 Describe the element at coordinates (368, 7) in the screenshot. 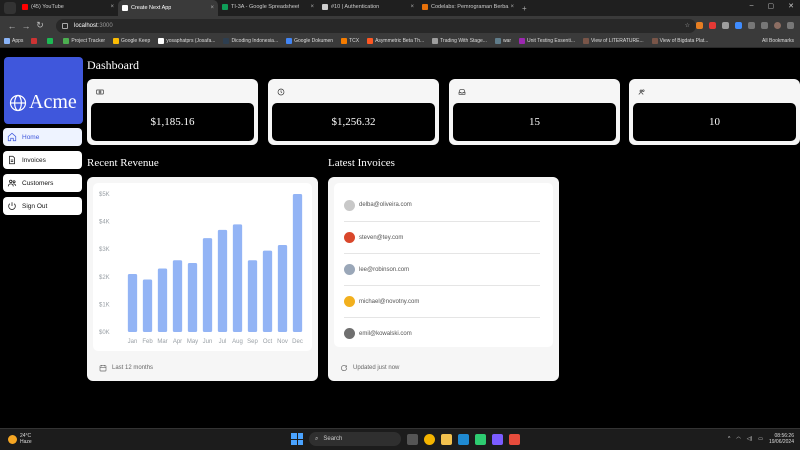

I see `browser-tab: #10 | Authentication ×` at that location.